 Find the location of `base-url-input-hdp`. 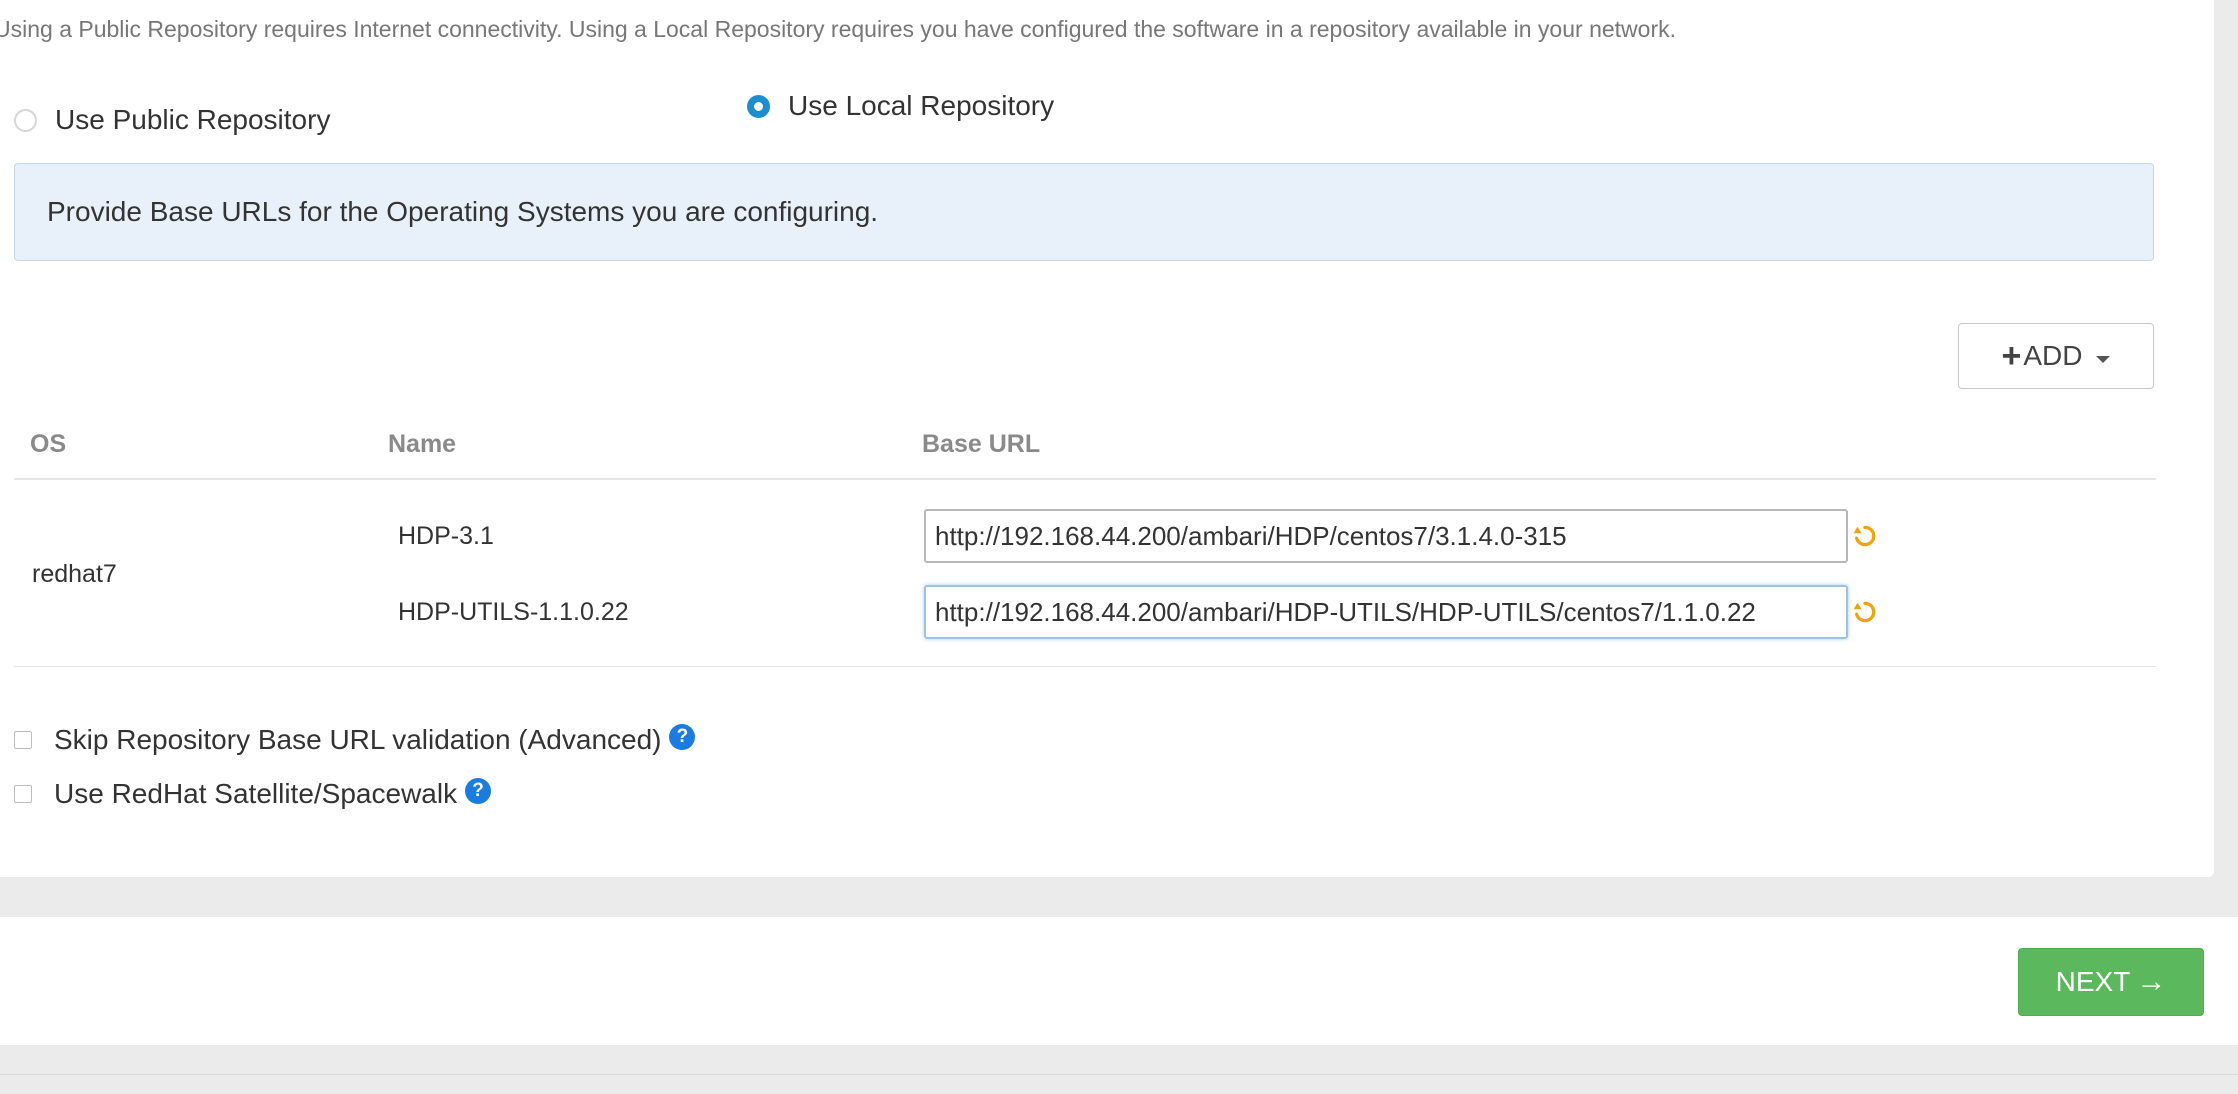

base-url-input-hdp is located at coordinates (1386, 536).